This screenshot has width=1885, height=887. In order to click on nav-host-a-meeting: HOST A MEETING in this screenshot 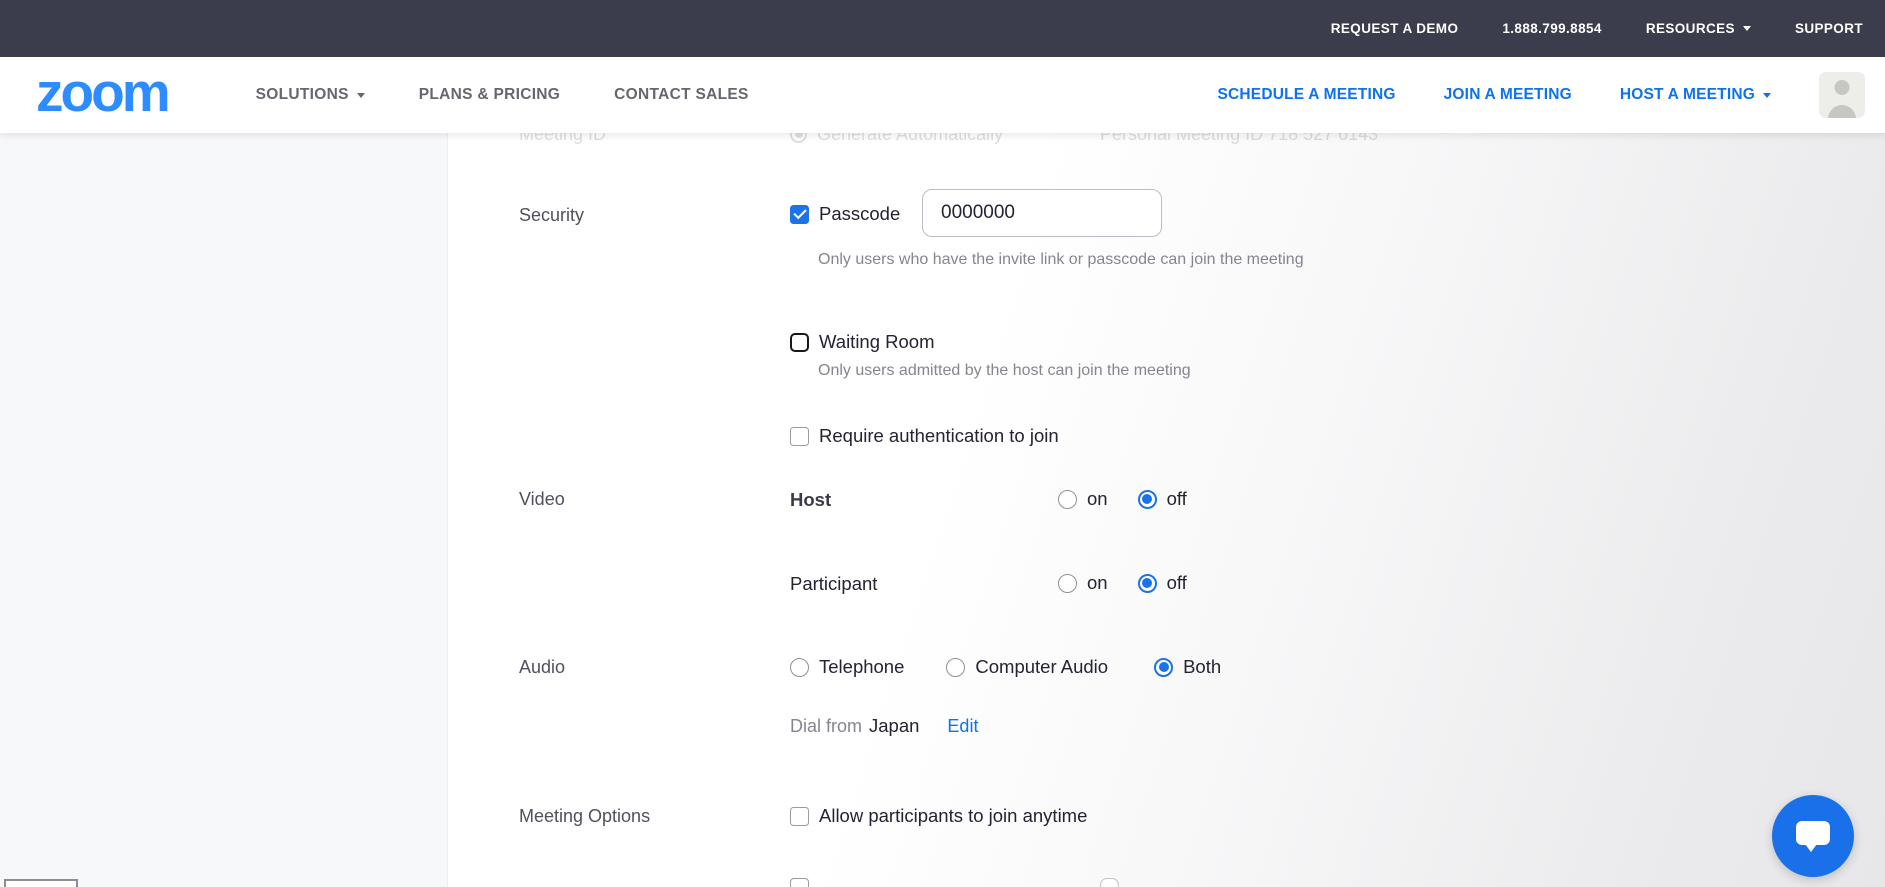, I will do `click(1695, 95)`.